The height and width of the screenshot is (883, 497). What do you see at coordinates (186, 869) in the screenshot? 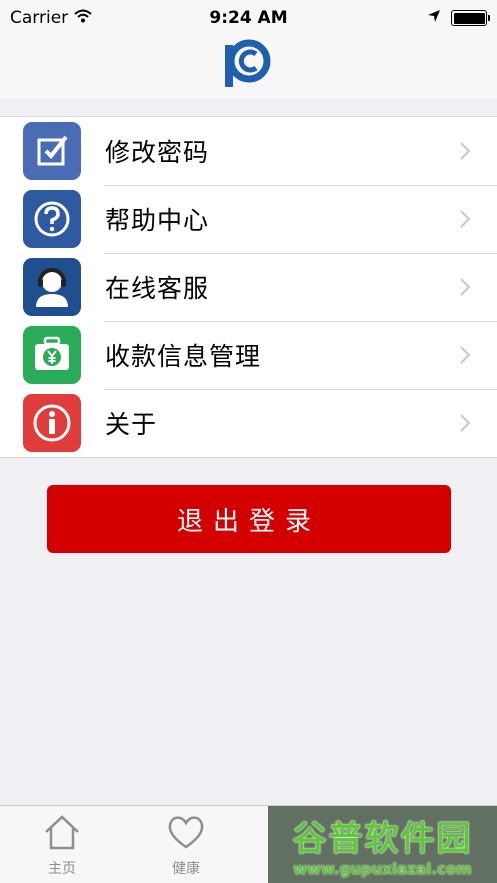
I see `tab-label: 健康` at bounding box center [186, 869].